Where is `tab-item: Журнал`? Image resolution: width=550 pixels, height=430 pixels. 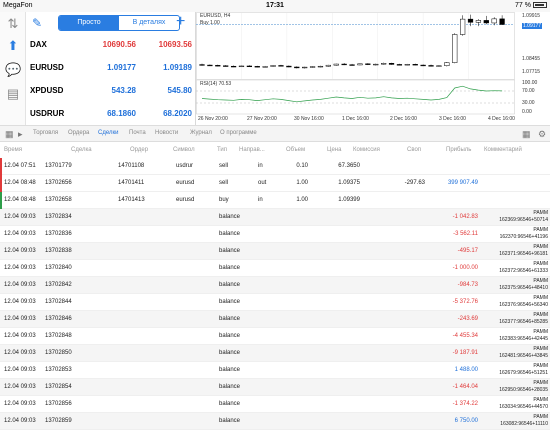 tab-item: Журнал is located at coordinates (201, 133).